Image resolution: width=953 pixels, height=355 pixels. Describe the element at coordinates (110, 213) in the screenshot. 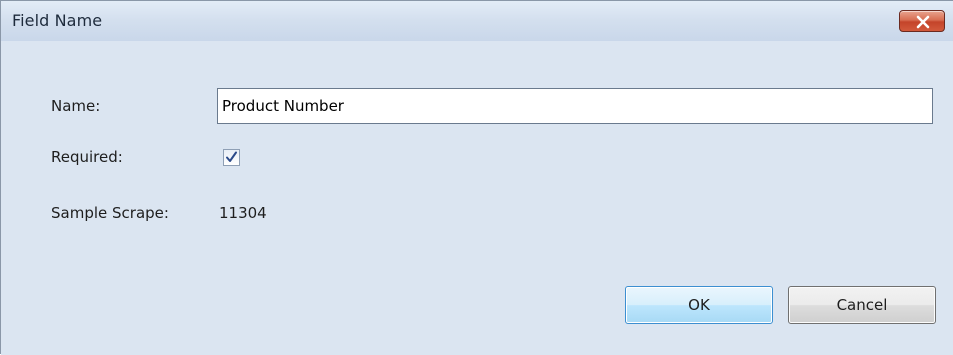

I see `sample-scrape-label: Sample Scrape:` at that location.